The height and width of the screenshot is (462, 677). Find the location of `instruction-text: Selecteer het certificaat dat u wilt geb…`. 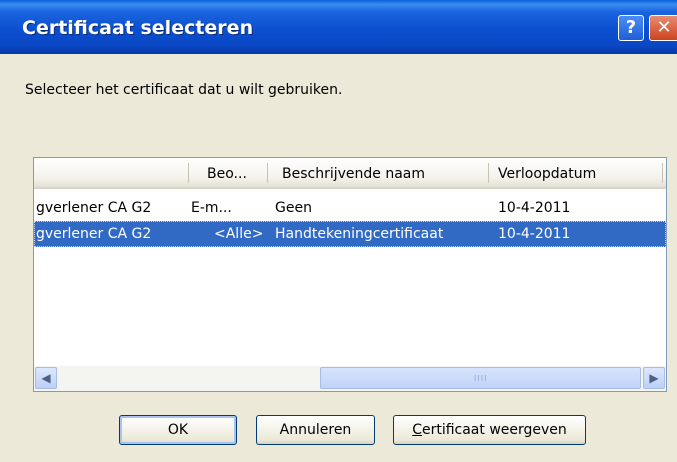

instruction-text: Selecteer het certificaat dat u wilt geb… is located at coordinates (184, 90).